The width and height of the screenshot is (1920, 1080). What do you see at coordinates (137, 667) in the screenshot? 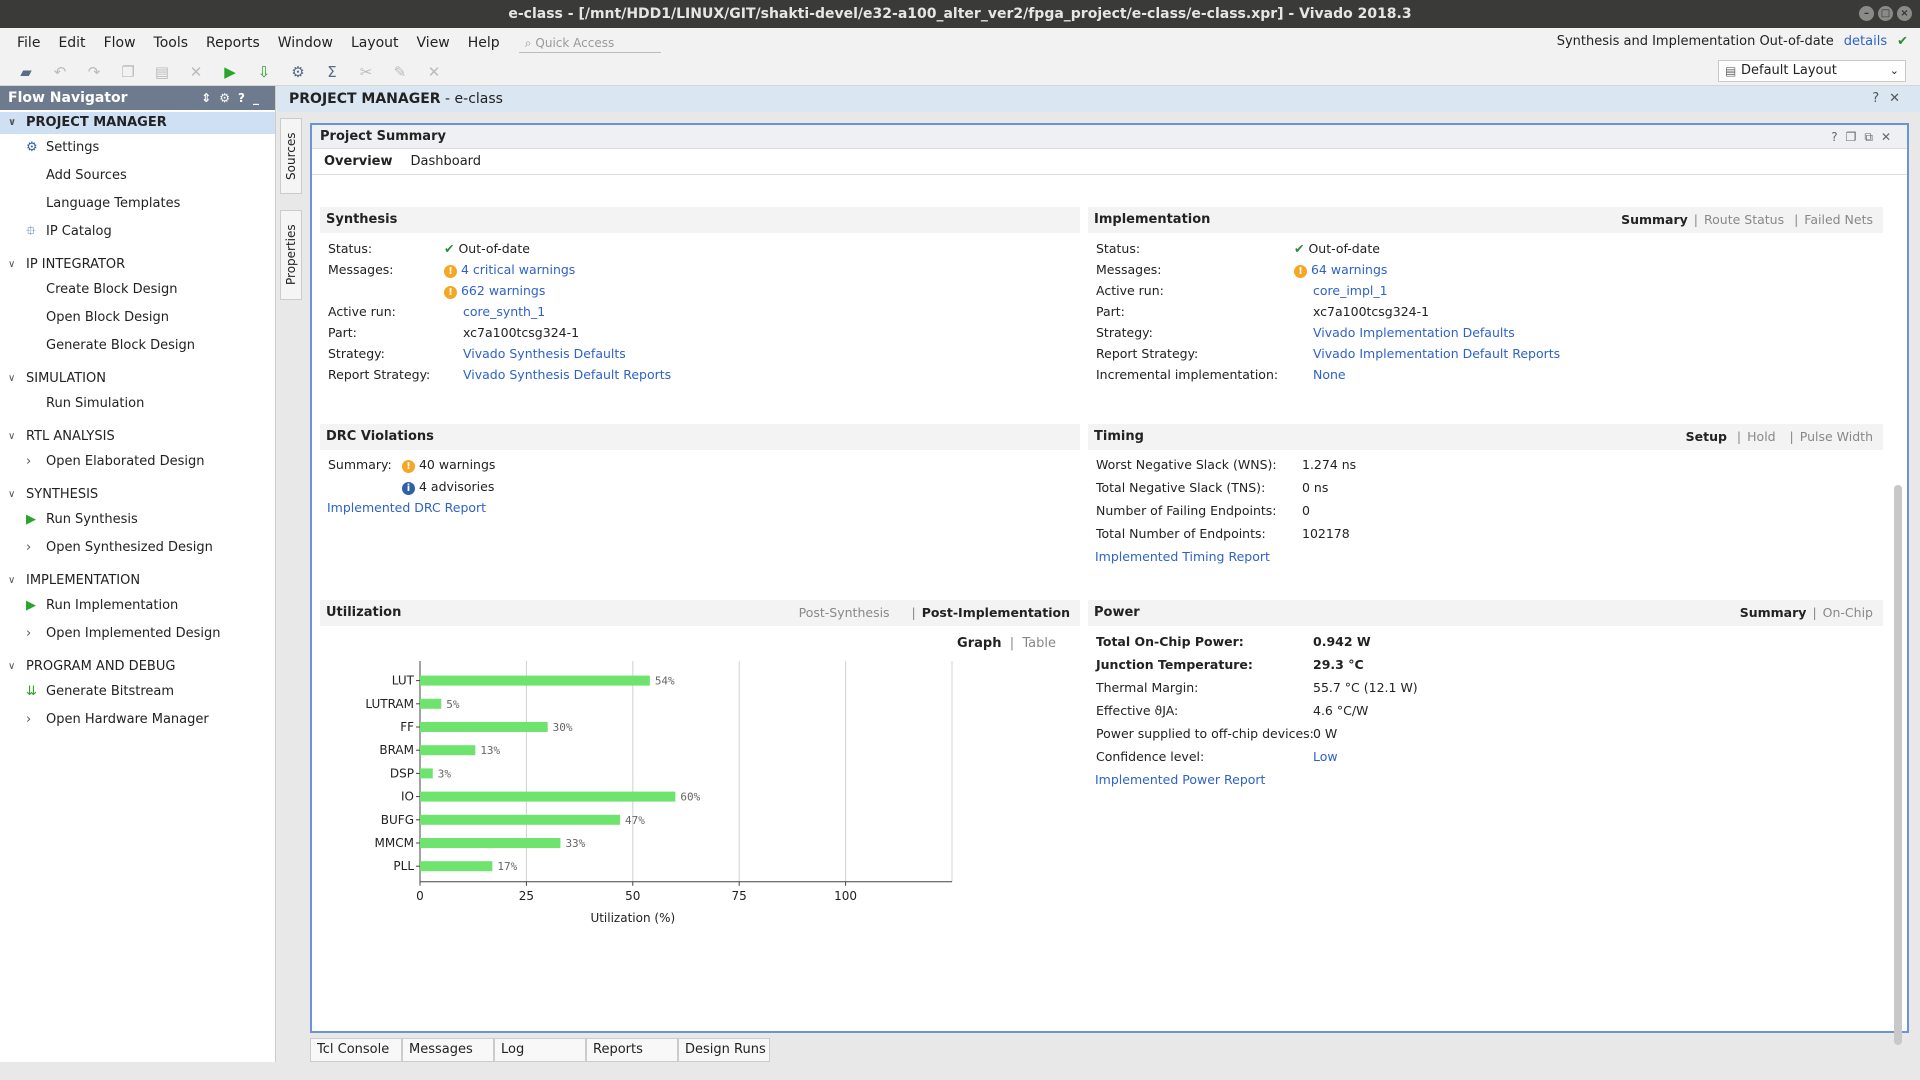
I see `flow-section-program-and-debug: ∨ PROGRAM AND DEBUG` at bounding box center [137, 667].